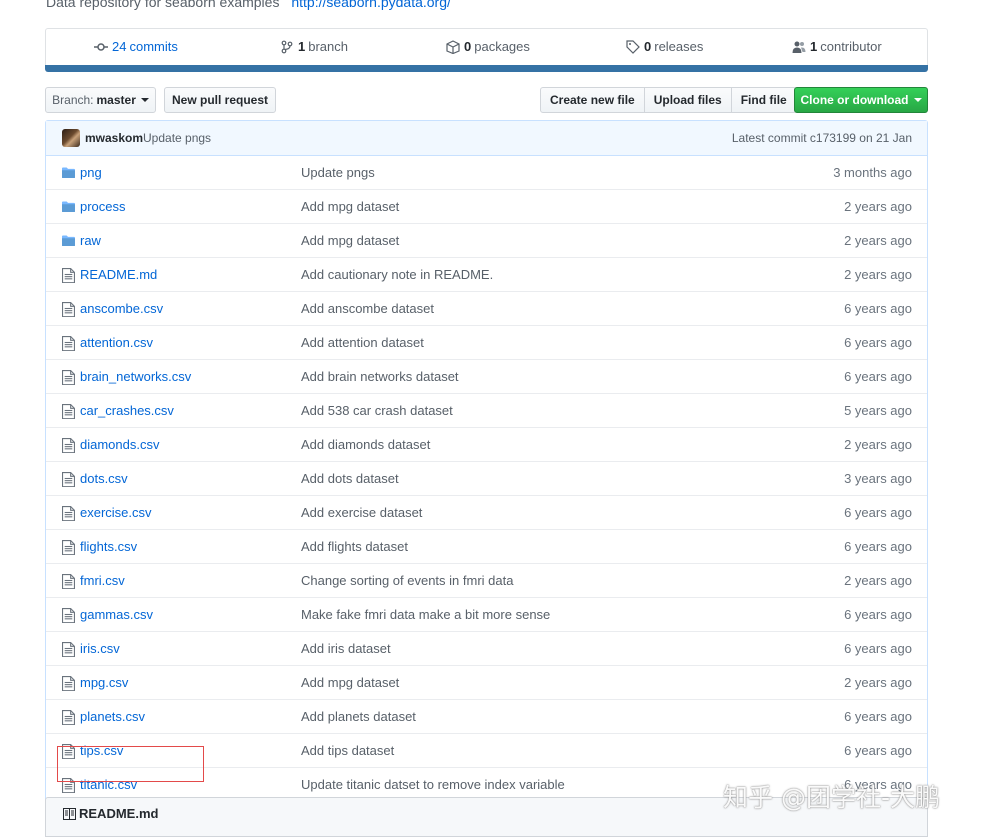  What do you see at coordinates (73, 100) in the screenshot?
I see `branch-prefix: Branch:` at bounding box center [73, 100].